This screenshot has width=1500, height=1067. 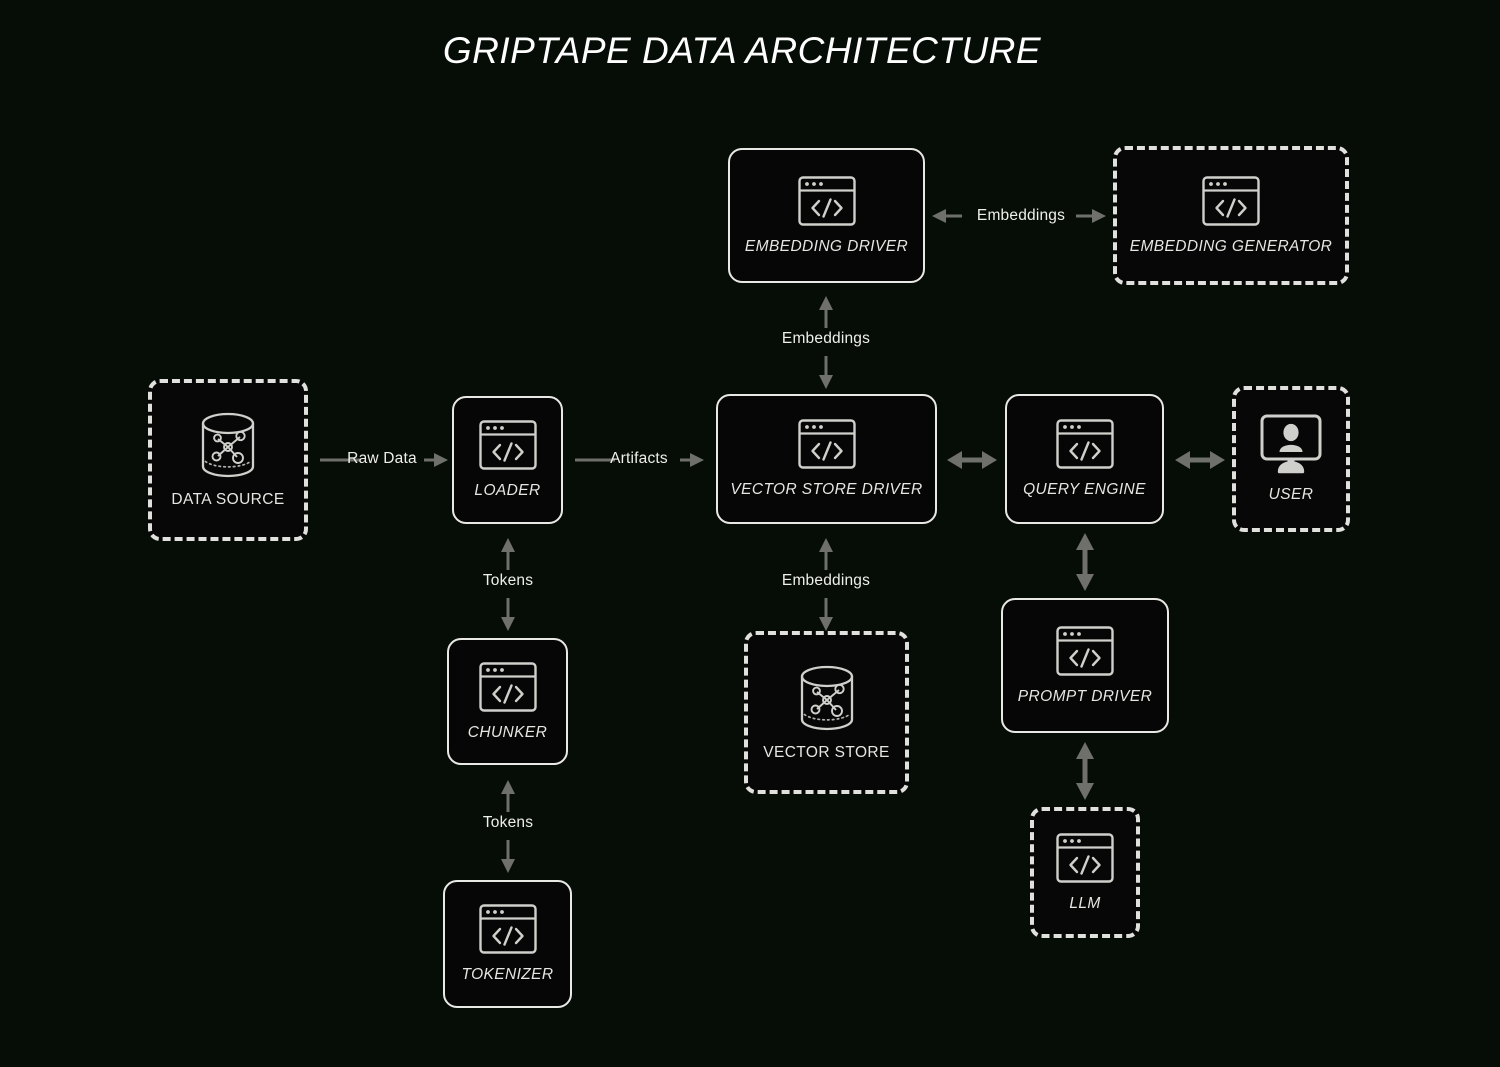 What do you see at coordinates (826, 752) in the screenshot?
I see `node-label: VECTOR STORE` at bounding box center [826, 752].